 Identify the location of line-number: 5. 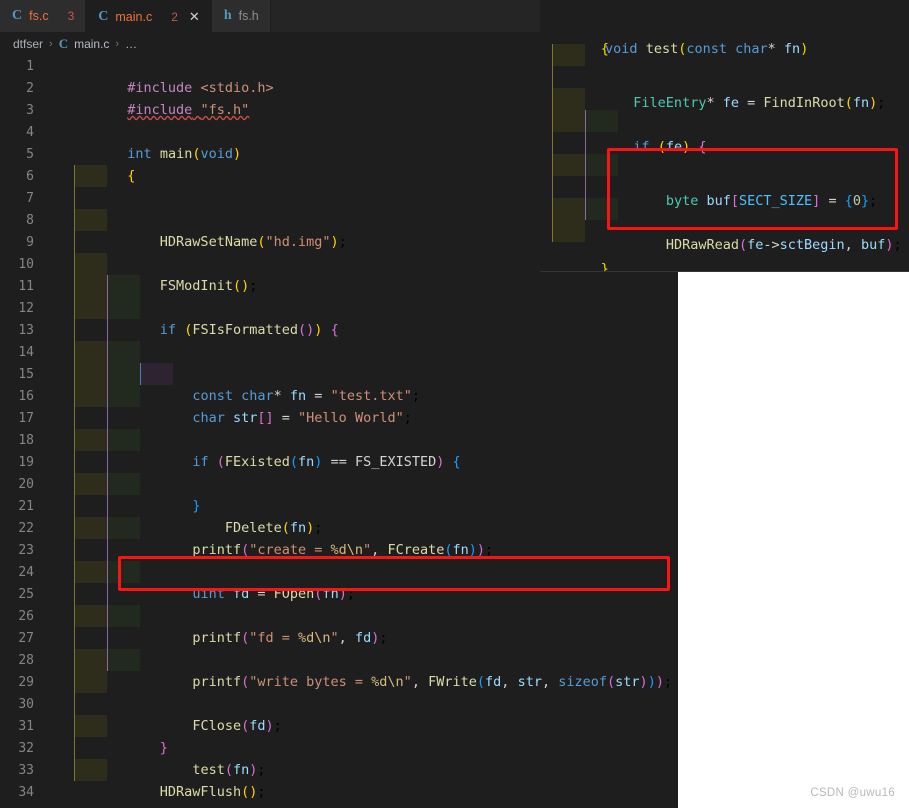
(30, 154).